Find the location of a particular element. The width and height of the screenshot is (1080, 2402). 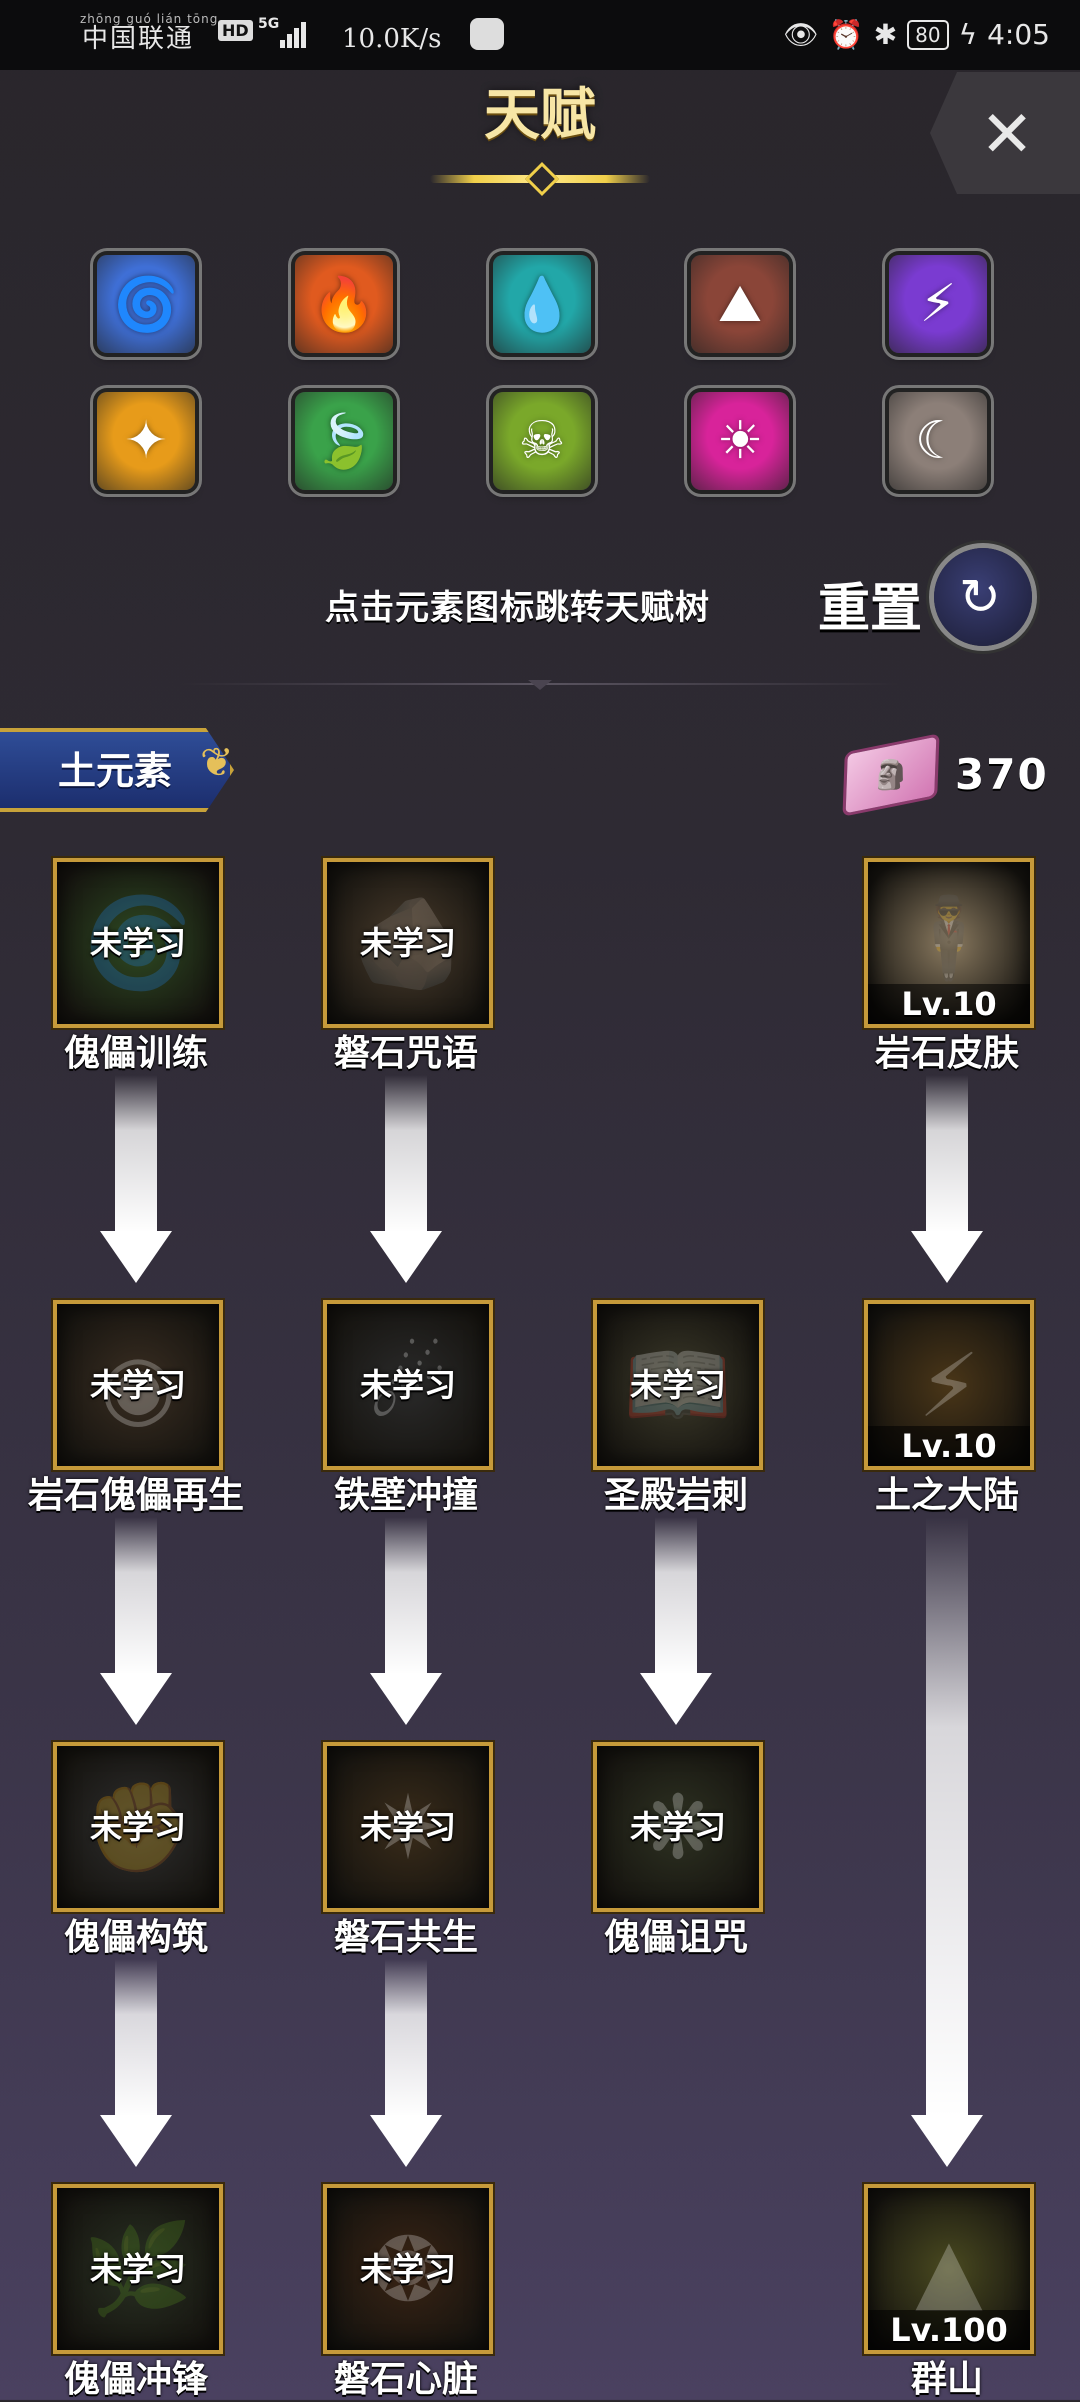

talent-name: 傀儡构筑 is located at coordinates (135, 1937).